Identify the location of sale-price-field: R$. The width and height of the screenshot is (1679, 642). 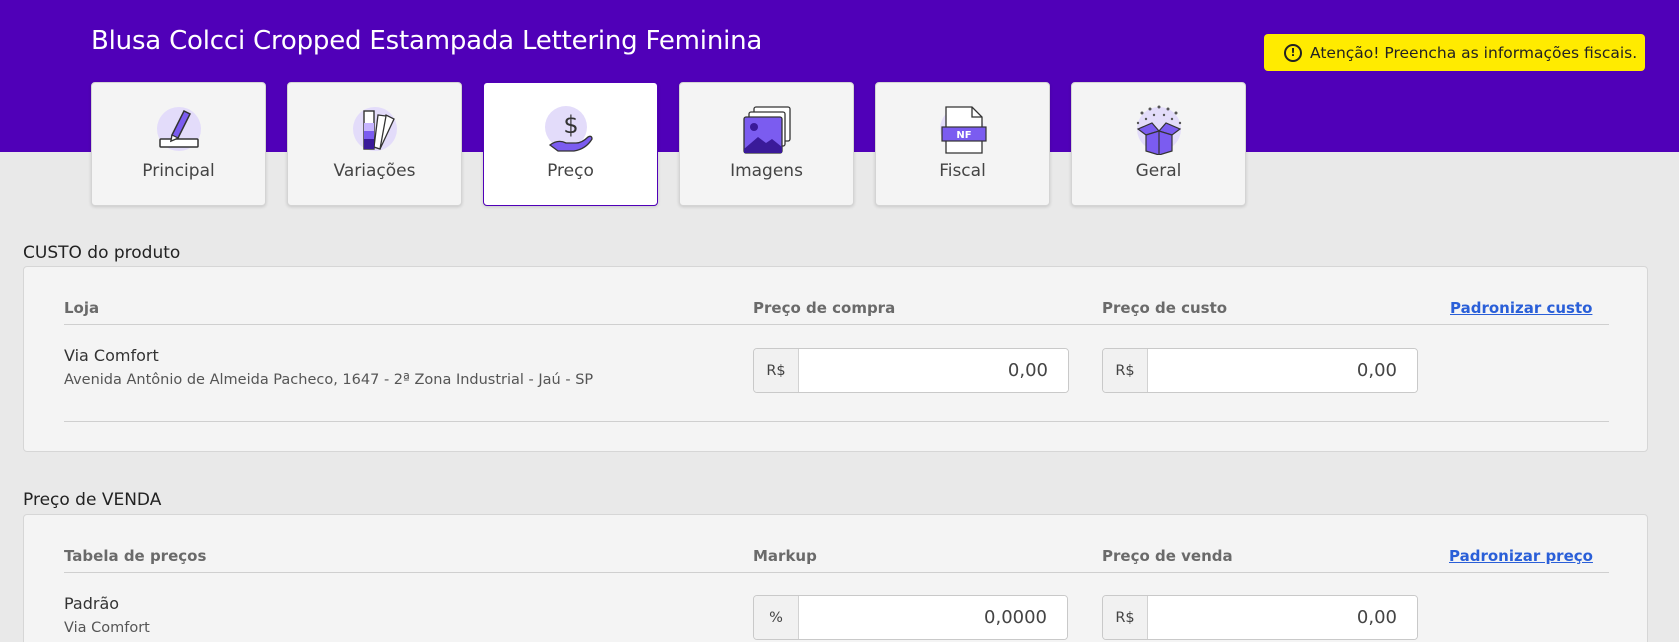
(1260, 617).